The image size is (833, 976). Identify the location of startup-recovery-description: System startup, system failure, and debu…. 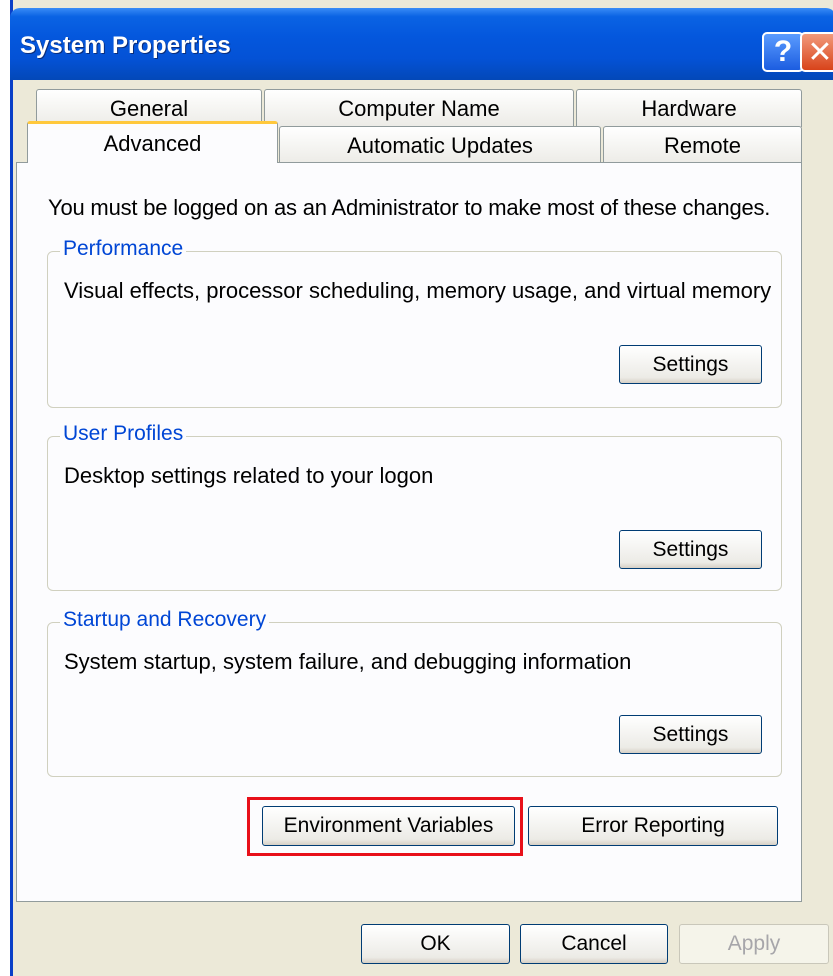
(348, 661).